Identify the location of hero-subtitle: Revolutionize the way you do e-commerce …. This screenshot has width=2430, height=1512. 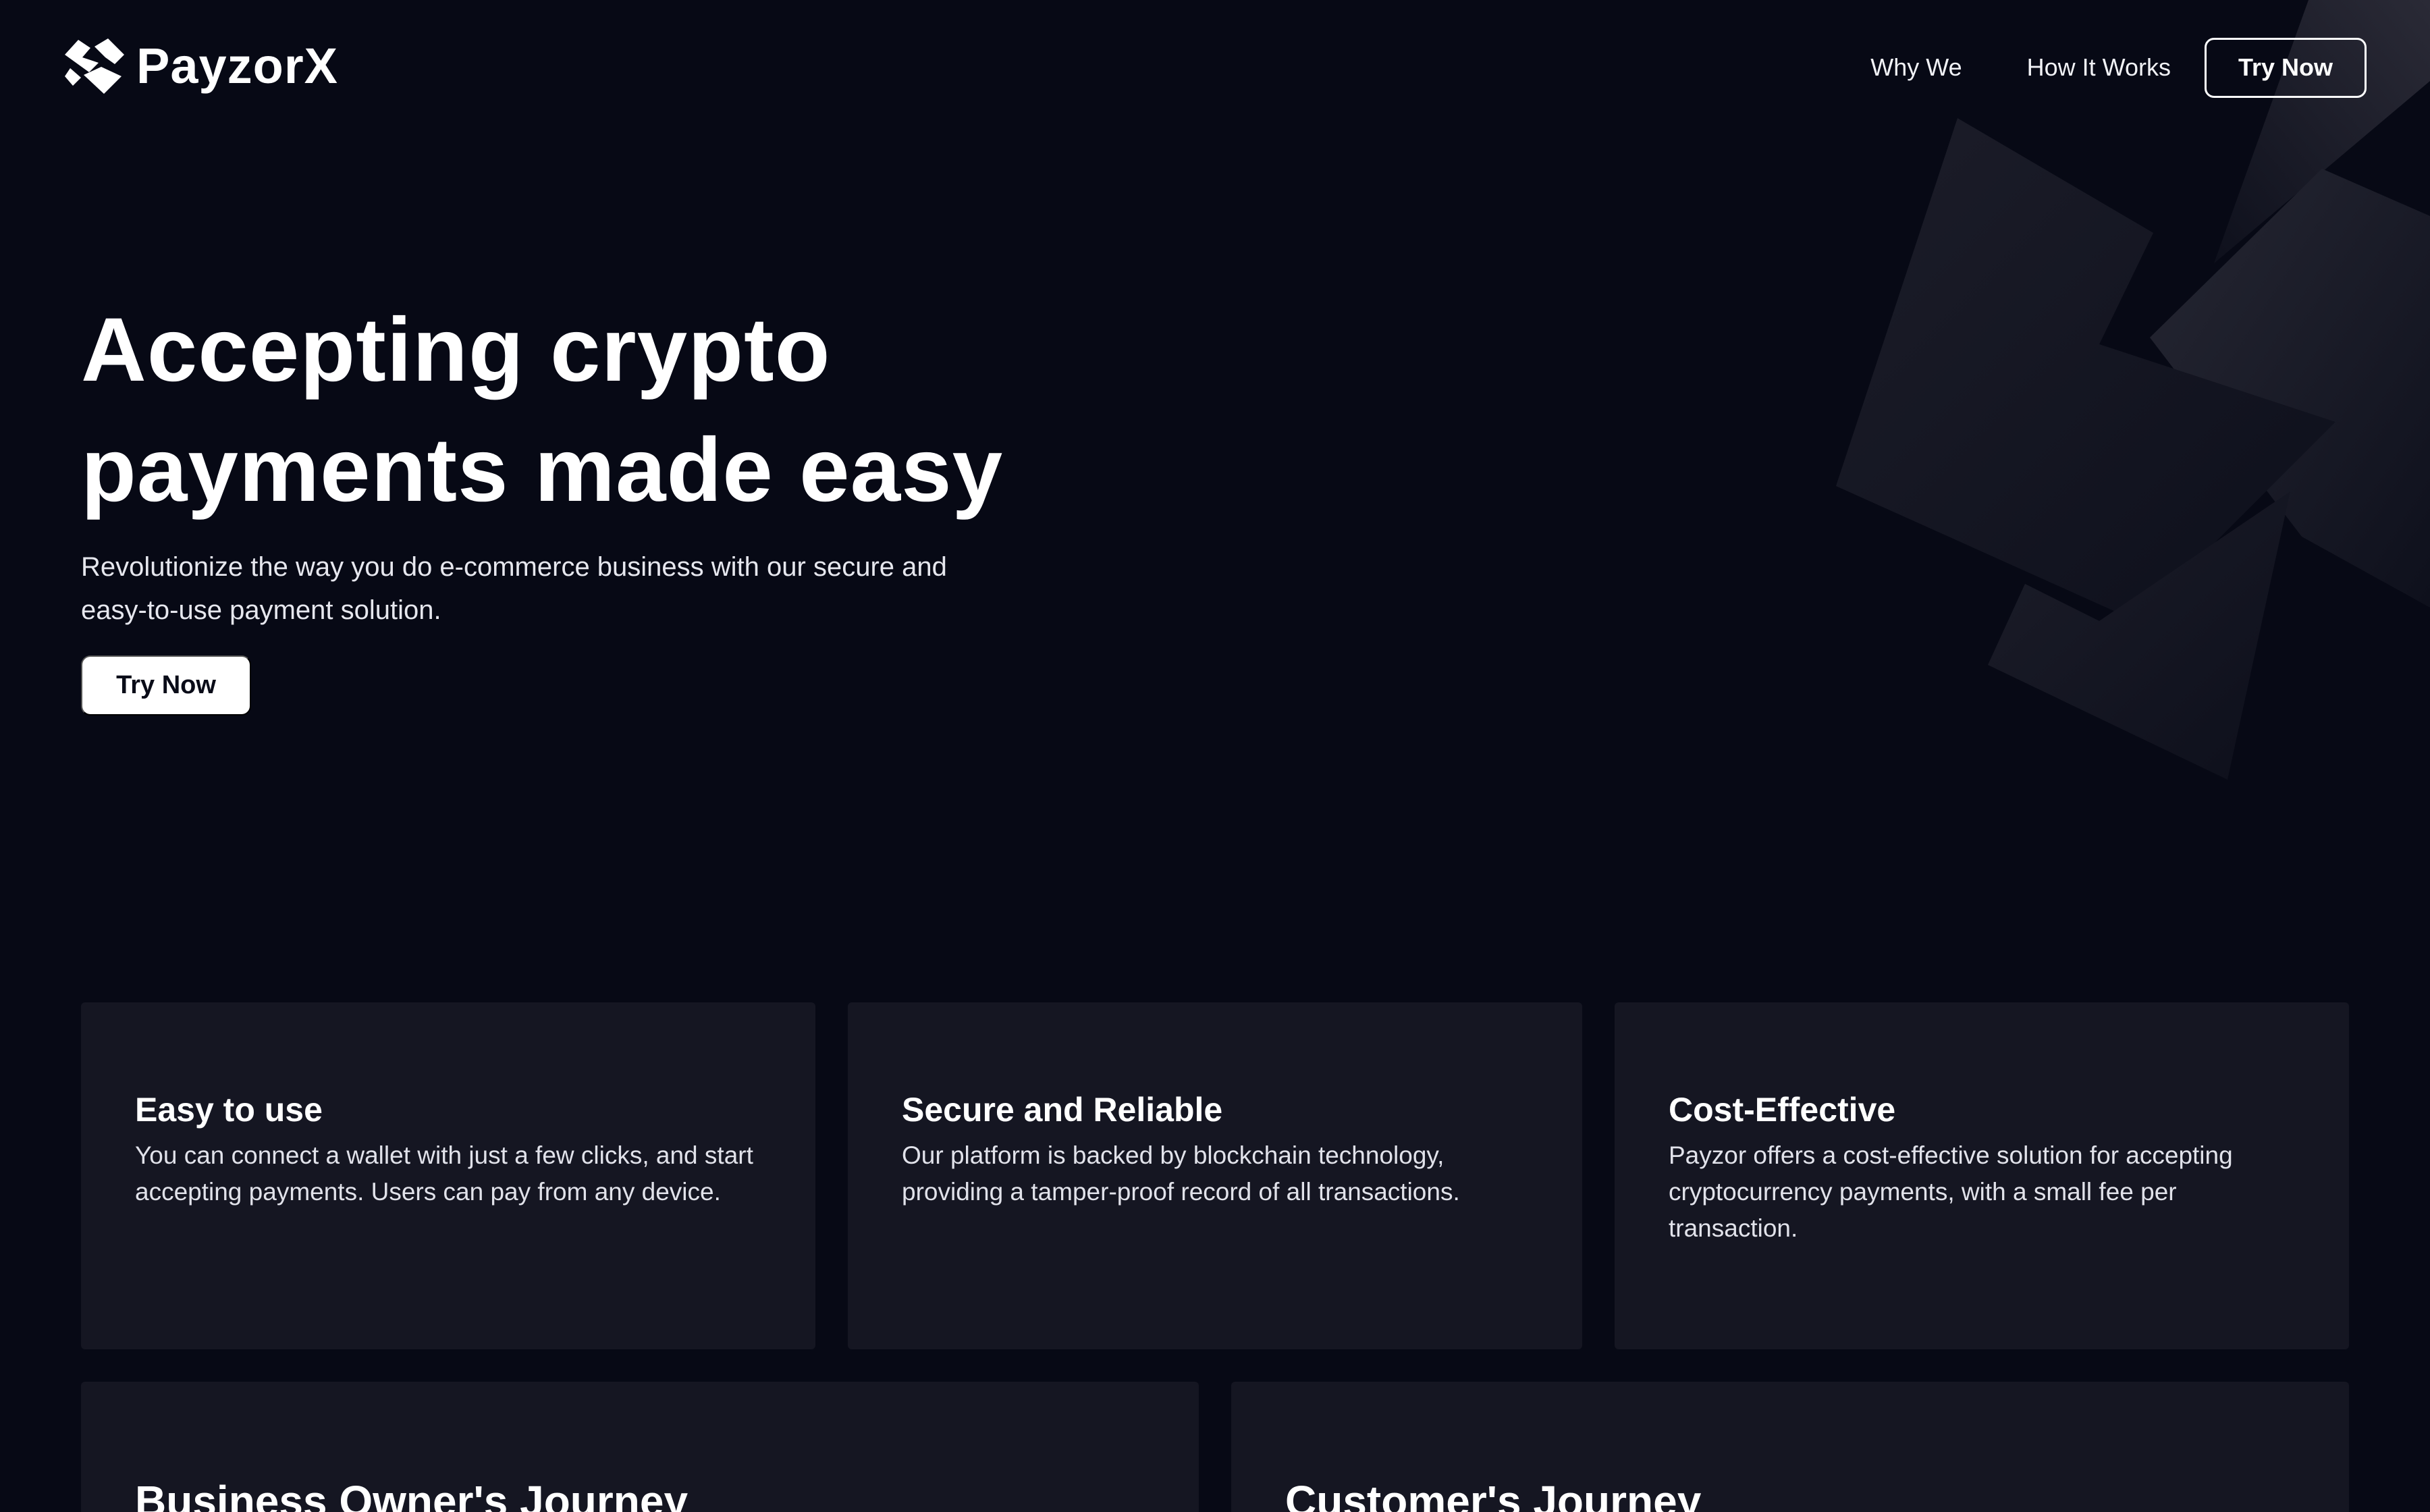
(514, 588).